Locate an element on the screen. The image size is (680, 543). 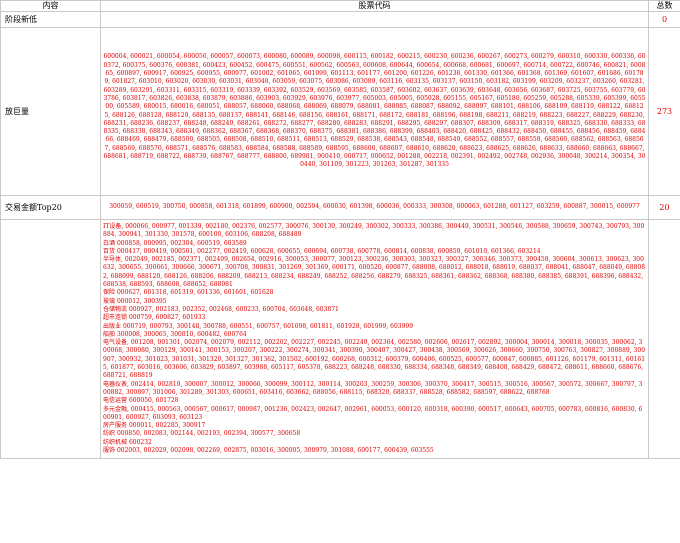
header-content: 内容 is located at coordinates (50, 6).